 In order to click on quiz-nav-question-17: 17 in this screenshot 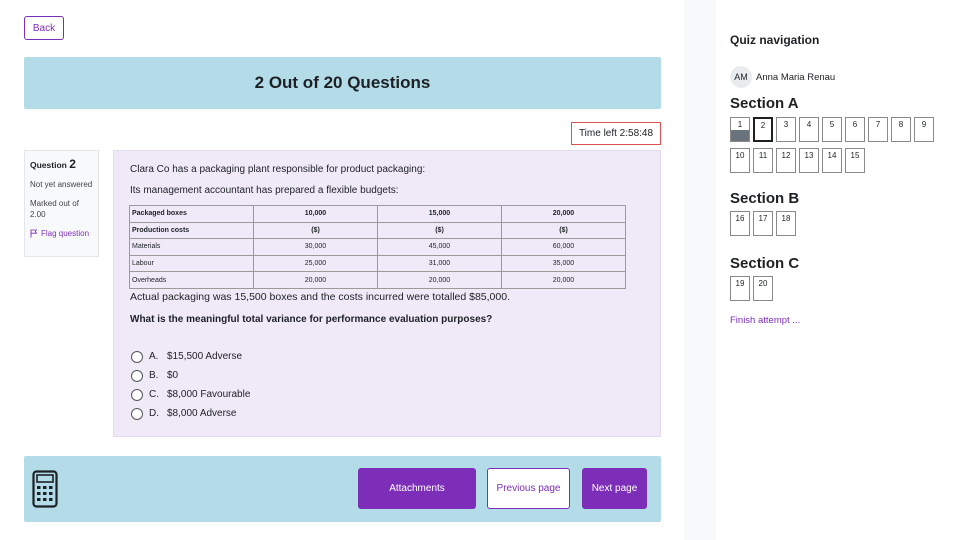, I will do `click(763, 223)`.